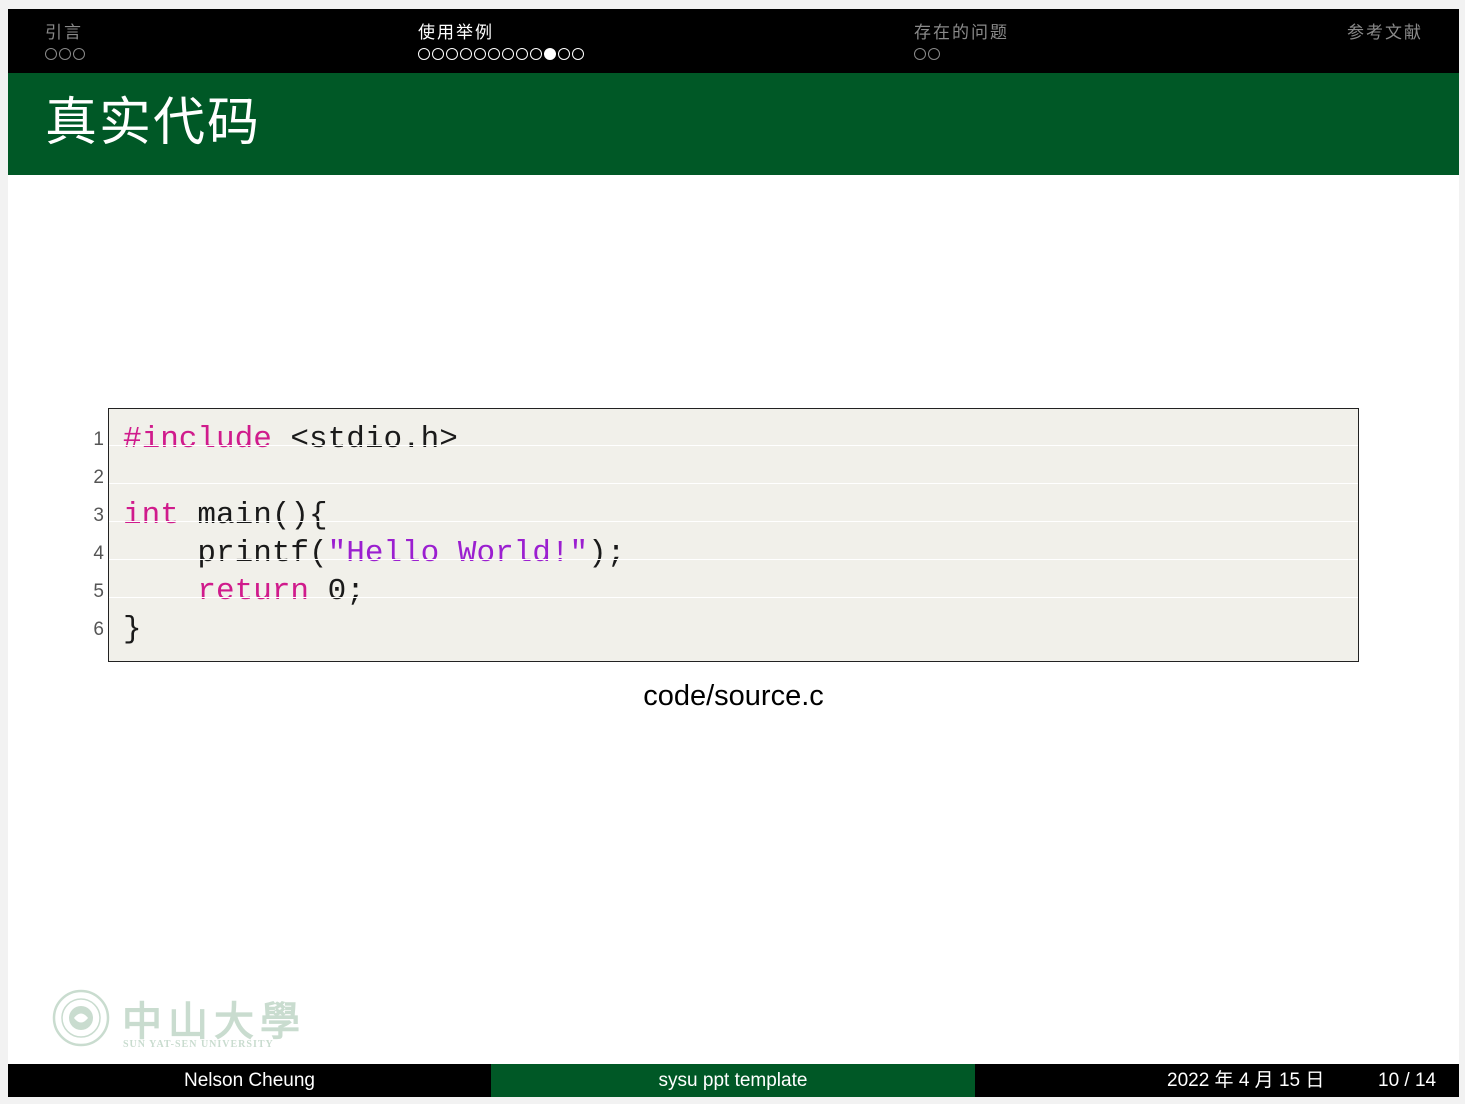 The image size is (1465, 1104). I want to click on code-token: }, so click(132, 629).